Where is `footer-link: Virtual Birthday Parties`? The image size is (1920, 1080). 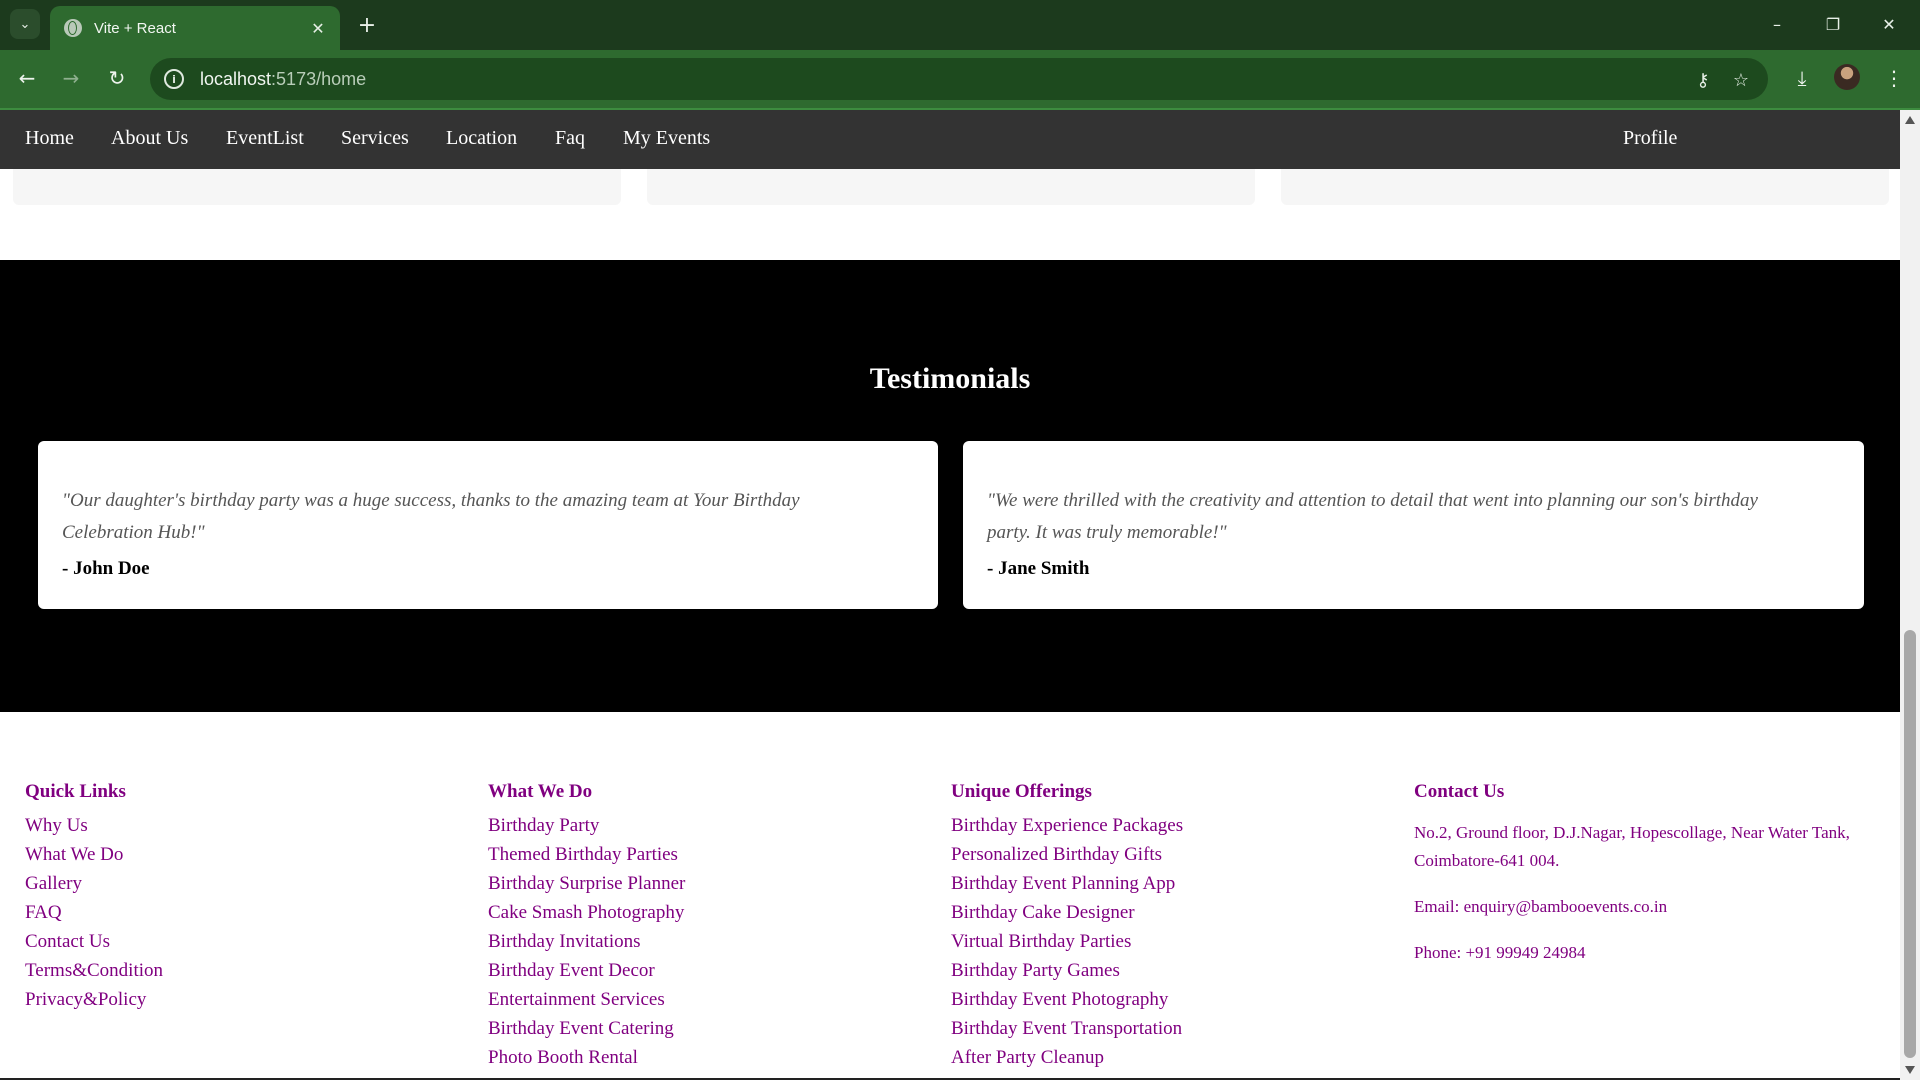 footer-link: Virtual Birthday Parties is located at coordinates (1067, 941).